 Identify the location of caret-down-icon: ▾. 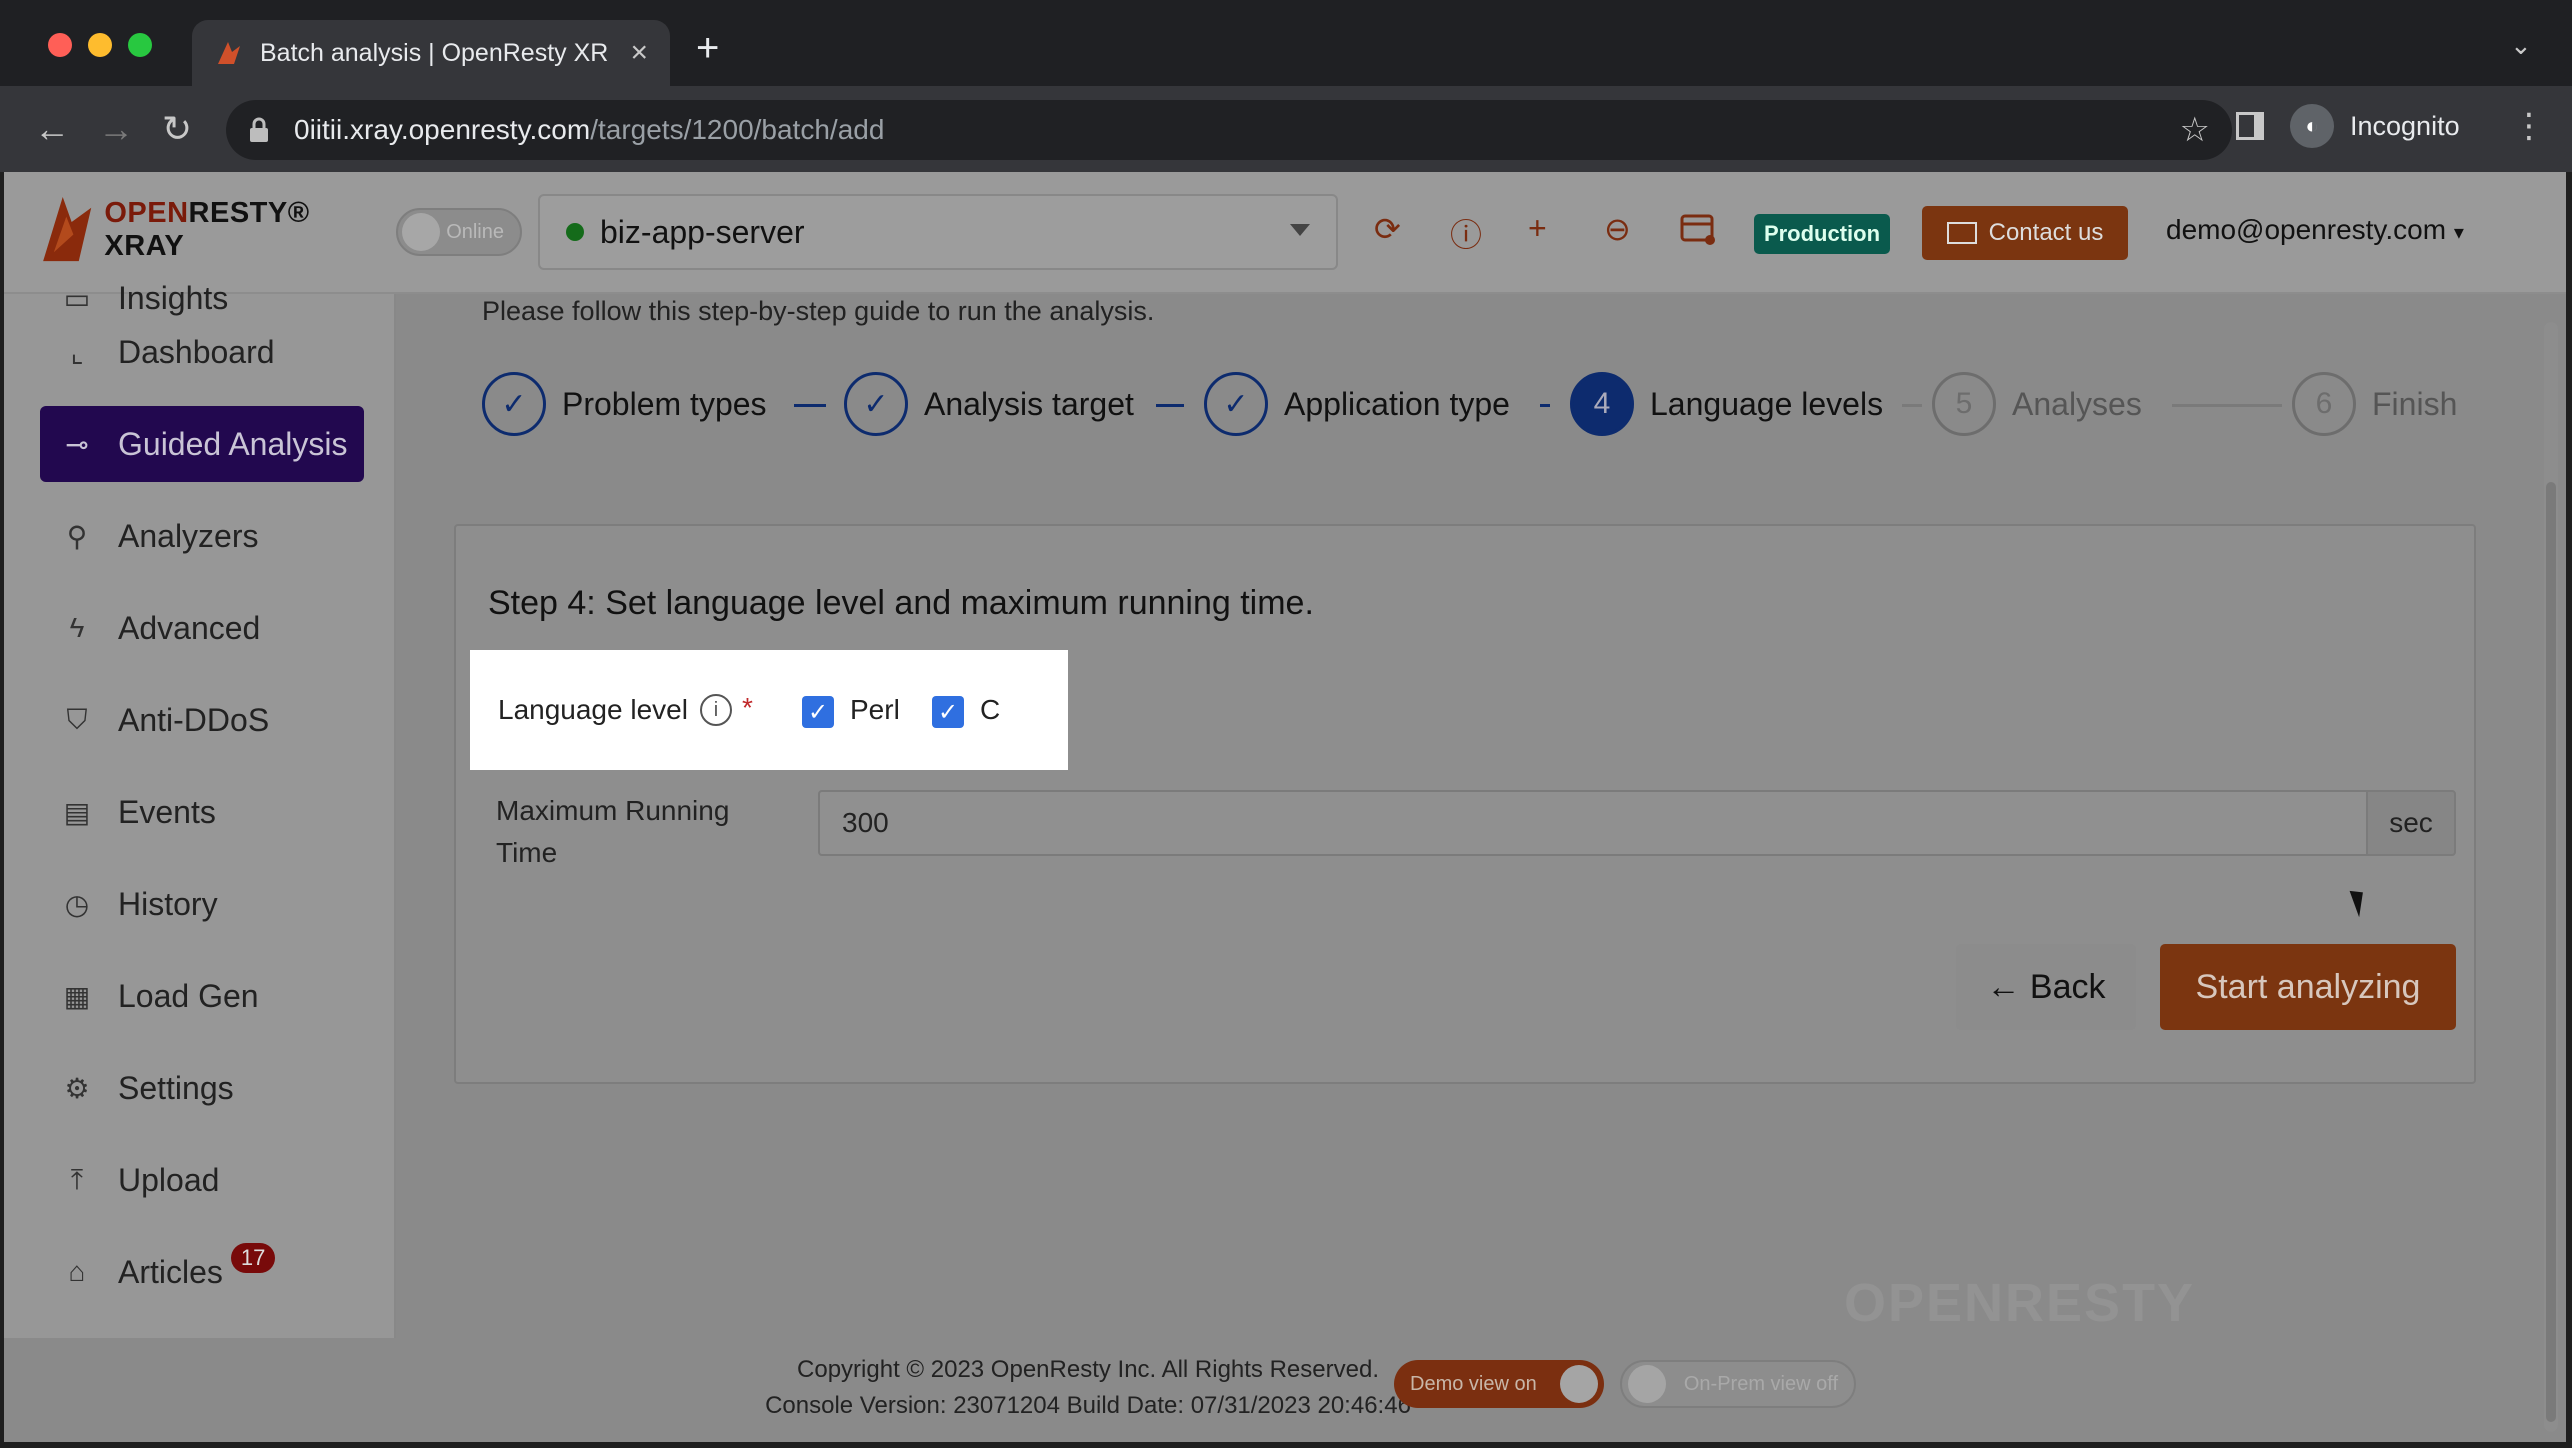
(2458, 233).